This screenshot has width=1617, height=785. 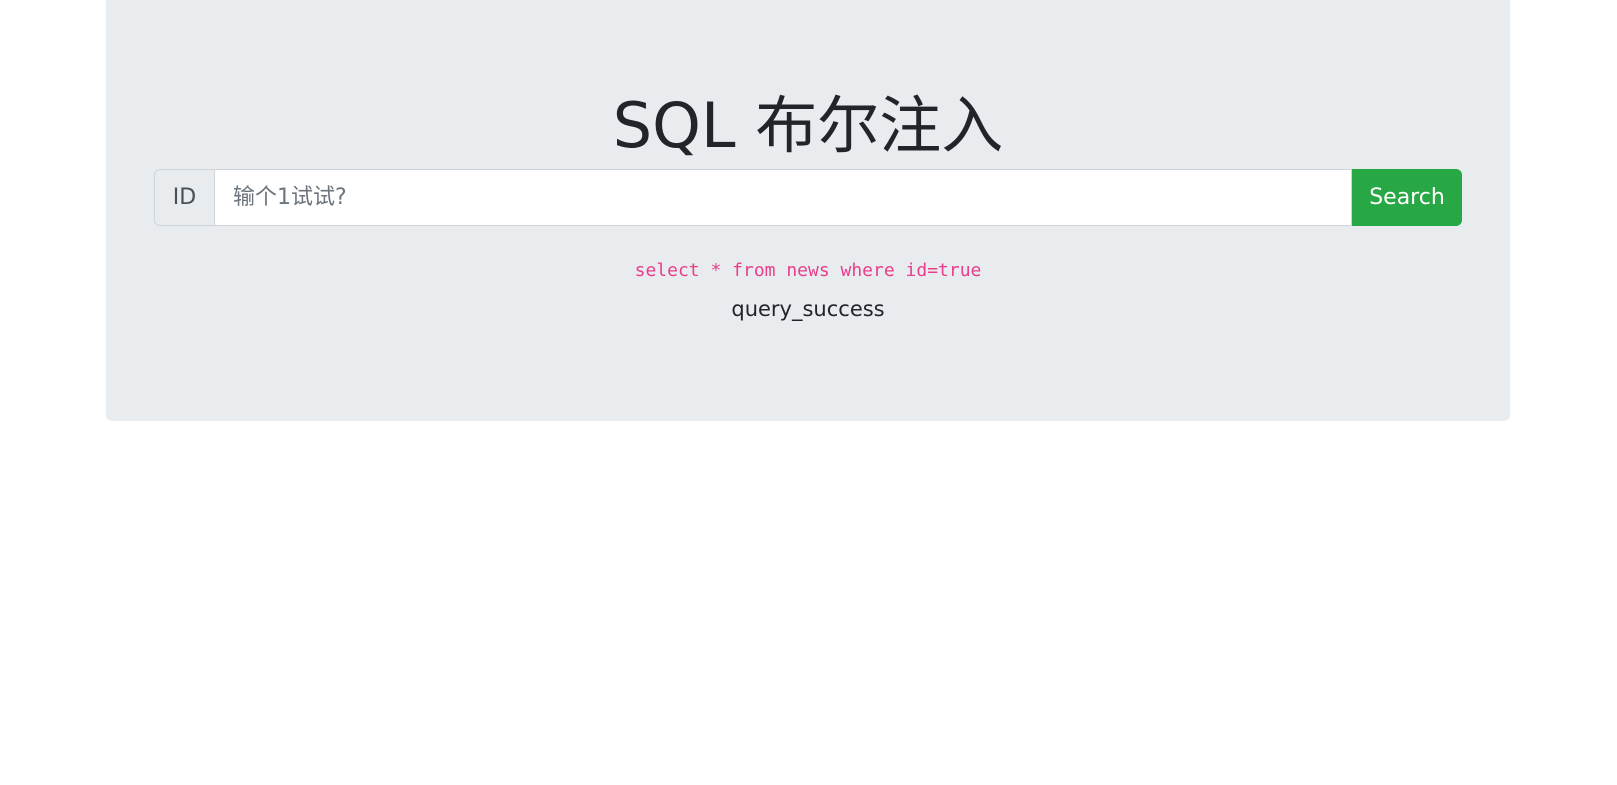 What do you see at coordinates (184, 197) in the screenshot?
I see `id-prepend-label: ID` at bounding box center [184, 197].